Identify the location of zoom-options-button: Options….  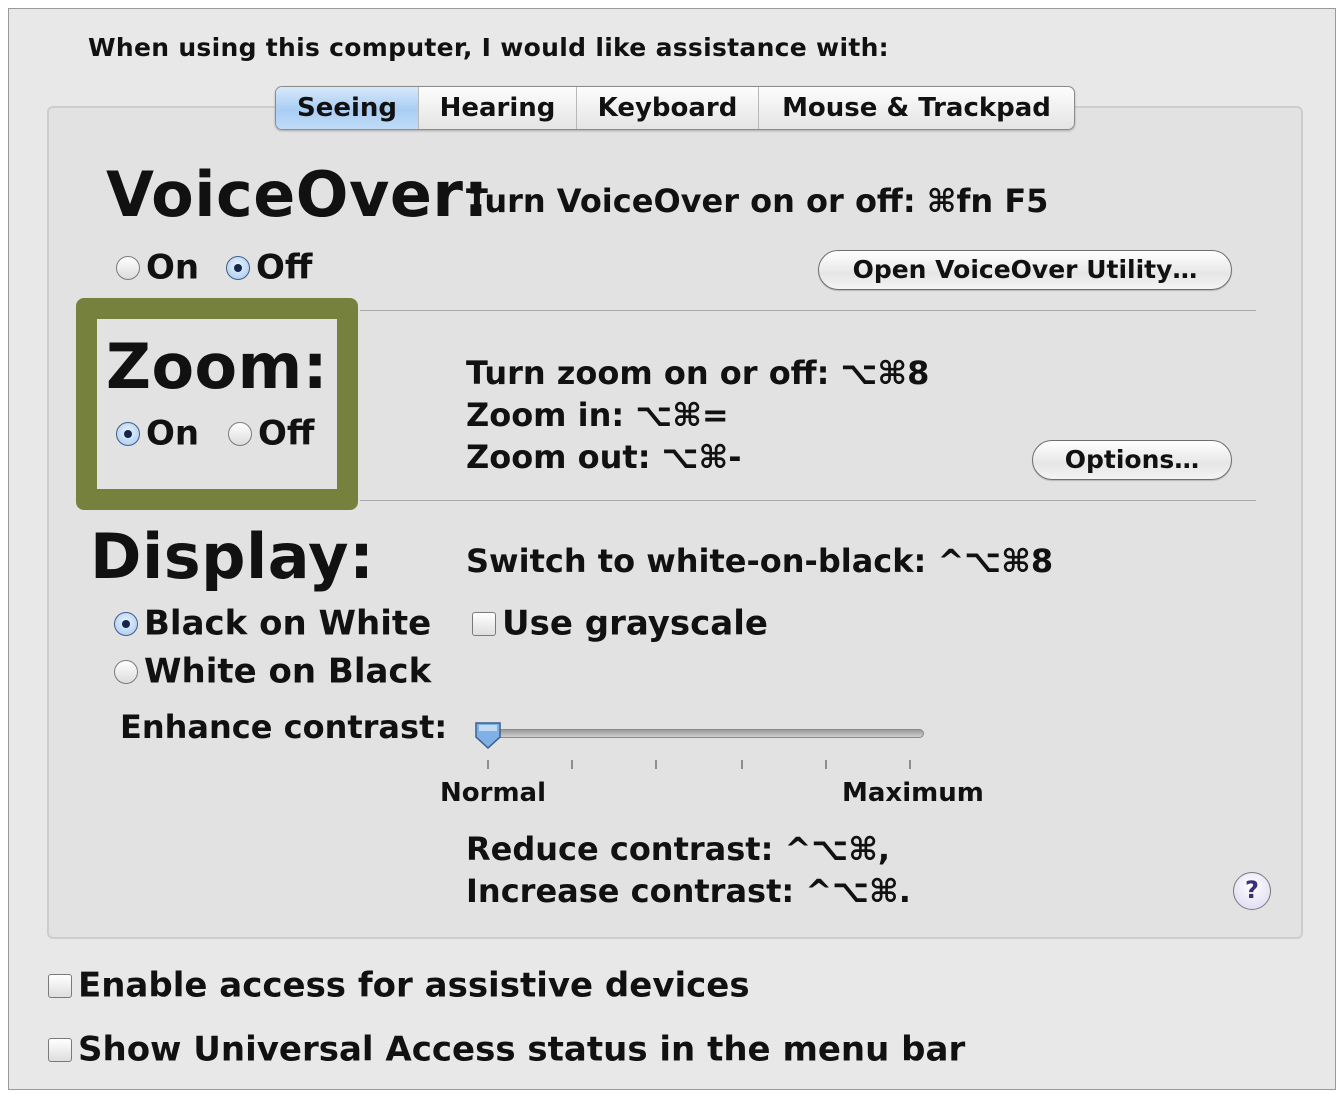
(1132, 460).